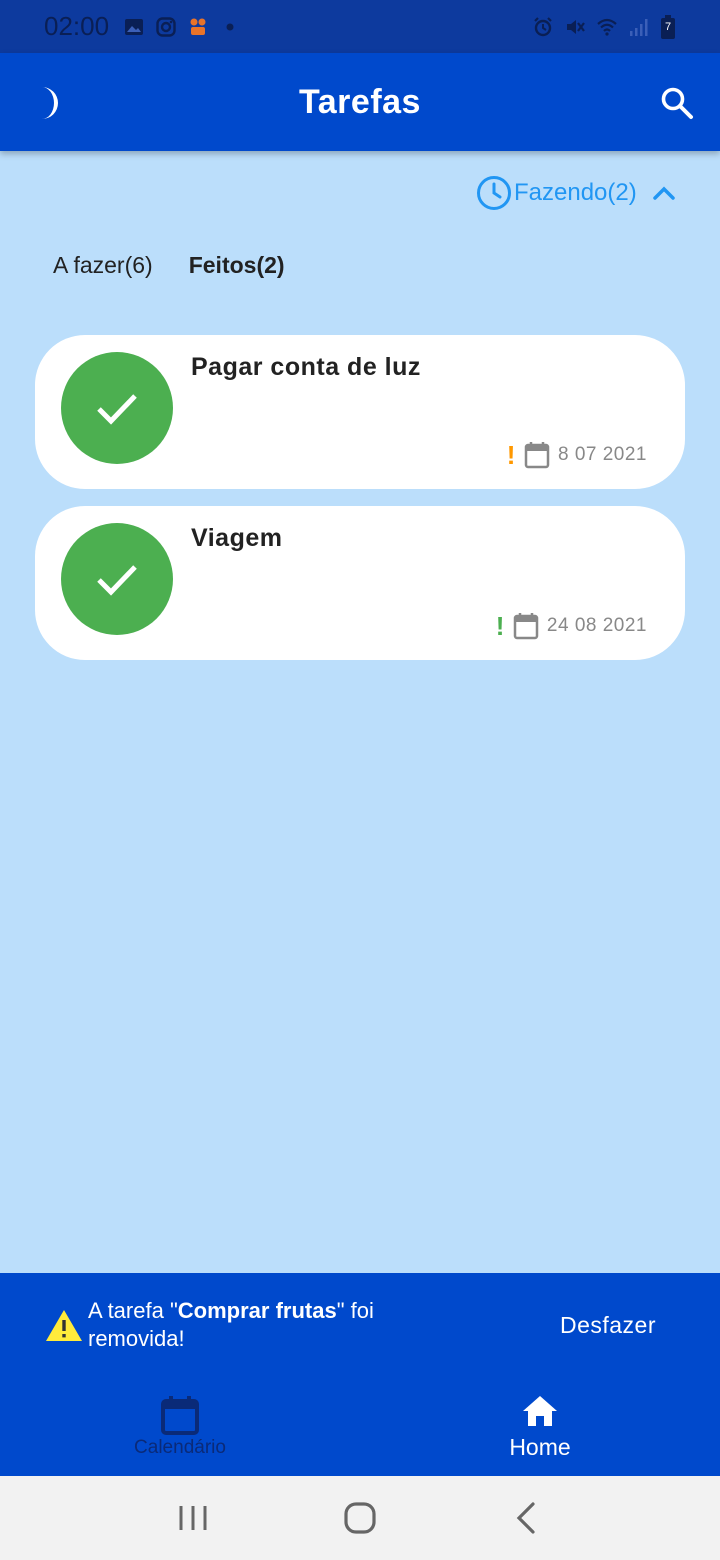 The height and width of the screenshot is (1560, 720). I want to click on nav-label-calendar: Calendário, so click(180, 1447).